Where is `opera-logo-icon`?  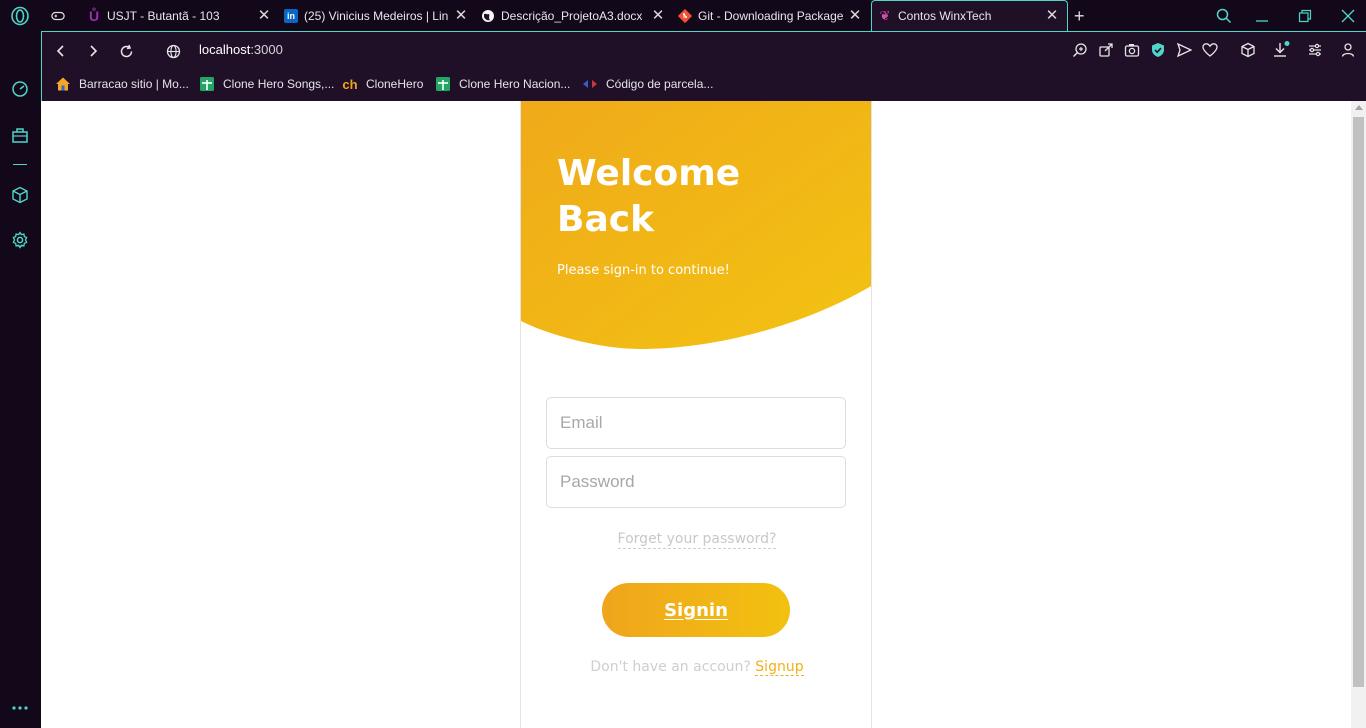 opera-logo-icon is located at coordinates (20, 16).